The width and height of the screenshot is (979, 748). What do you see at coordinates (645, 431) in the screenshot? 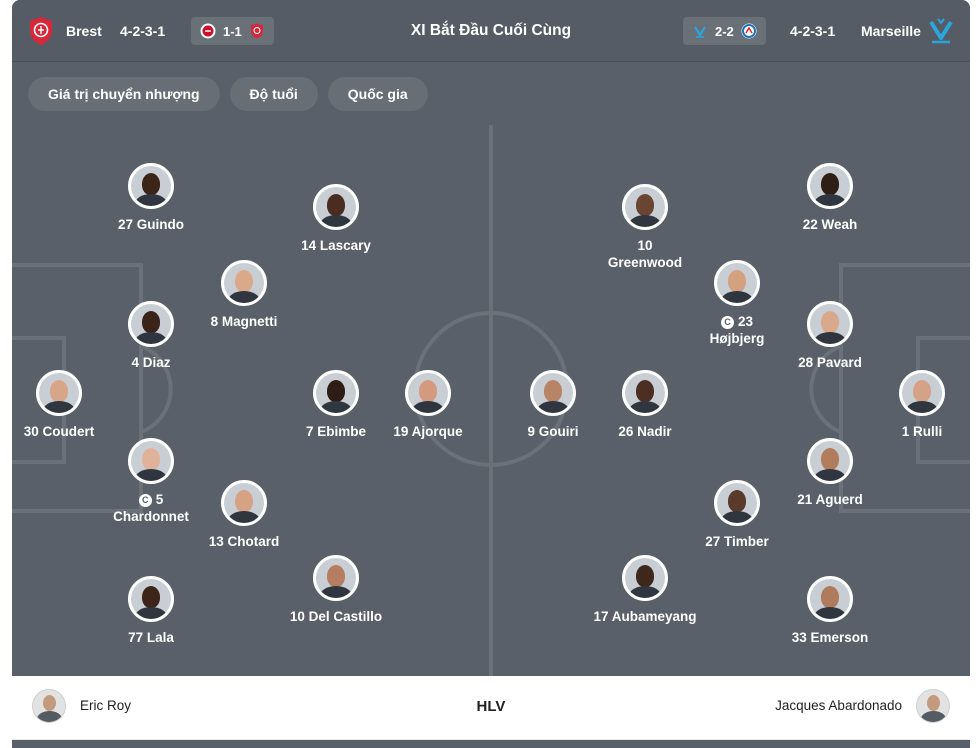
I see `player-label: 26 Nadir` at bounding box center [645, 431].